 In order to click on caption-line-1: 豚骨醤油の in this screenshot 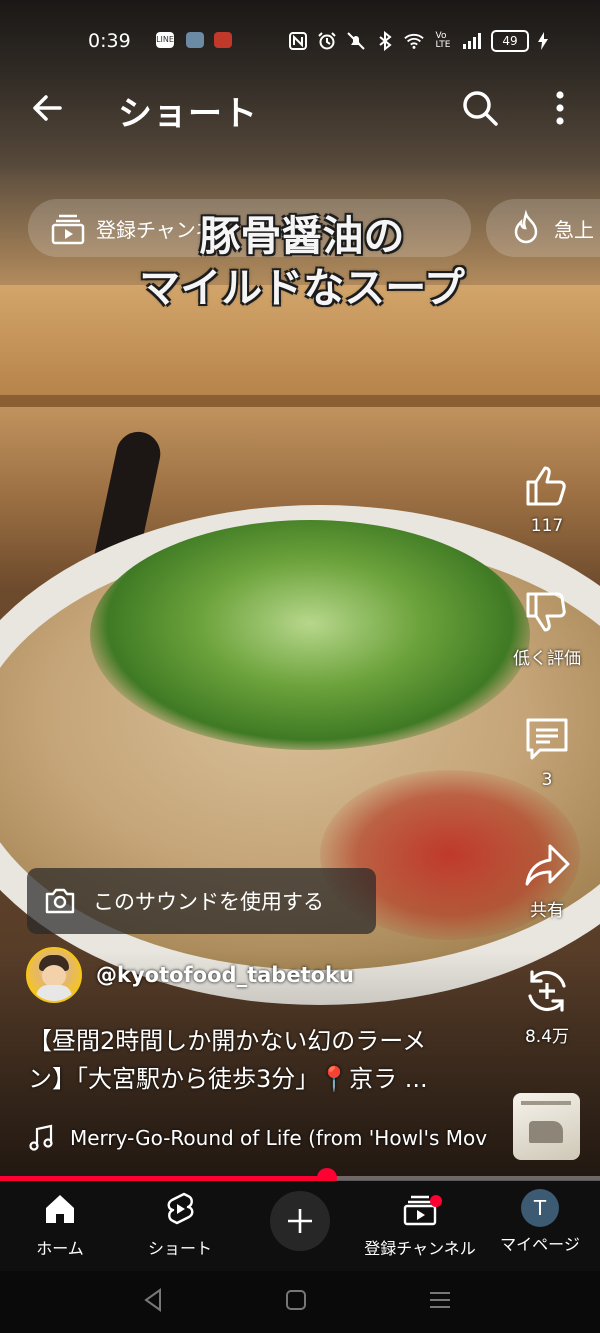, I will do `click(302, 236)`.